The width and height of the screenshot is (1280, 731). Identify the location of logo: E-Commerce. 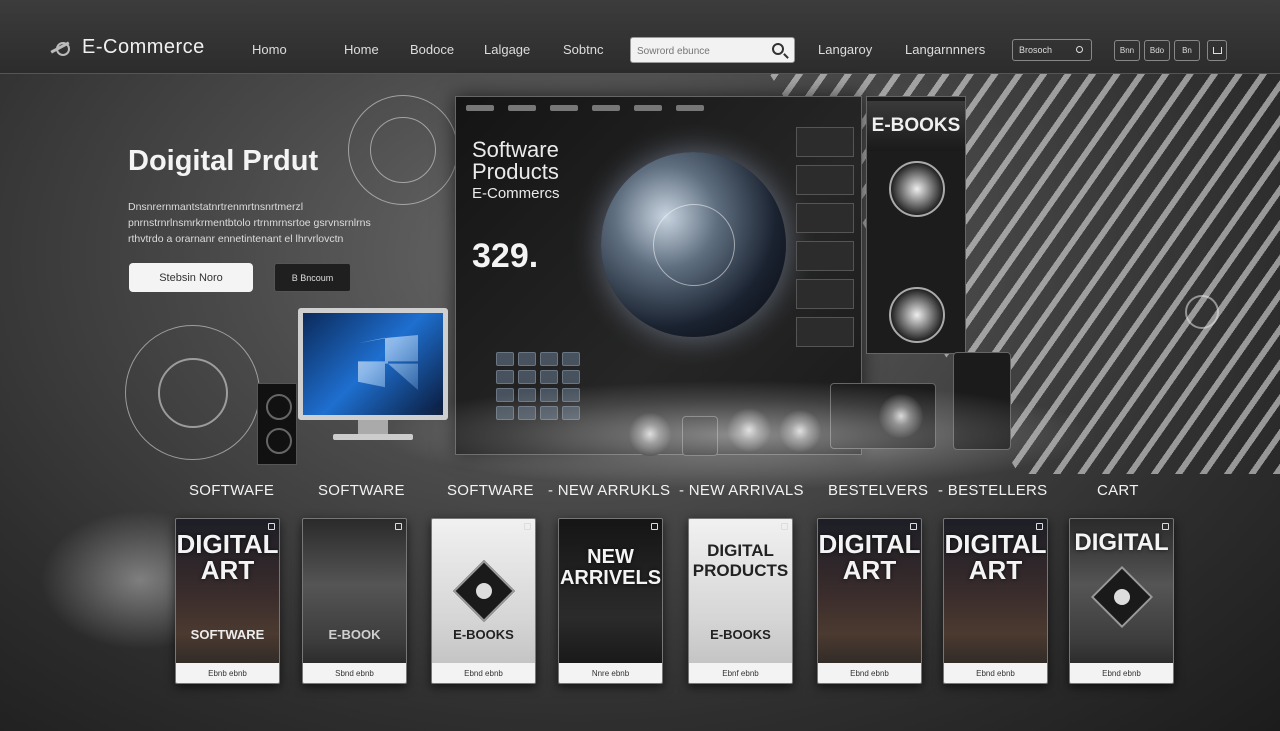
(126, 47).